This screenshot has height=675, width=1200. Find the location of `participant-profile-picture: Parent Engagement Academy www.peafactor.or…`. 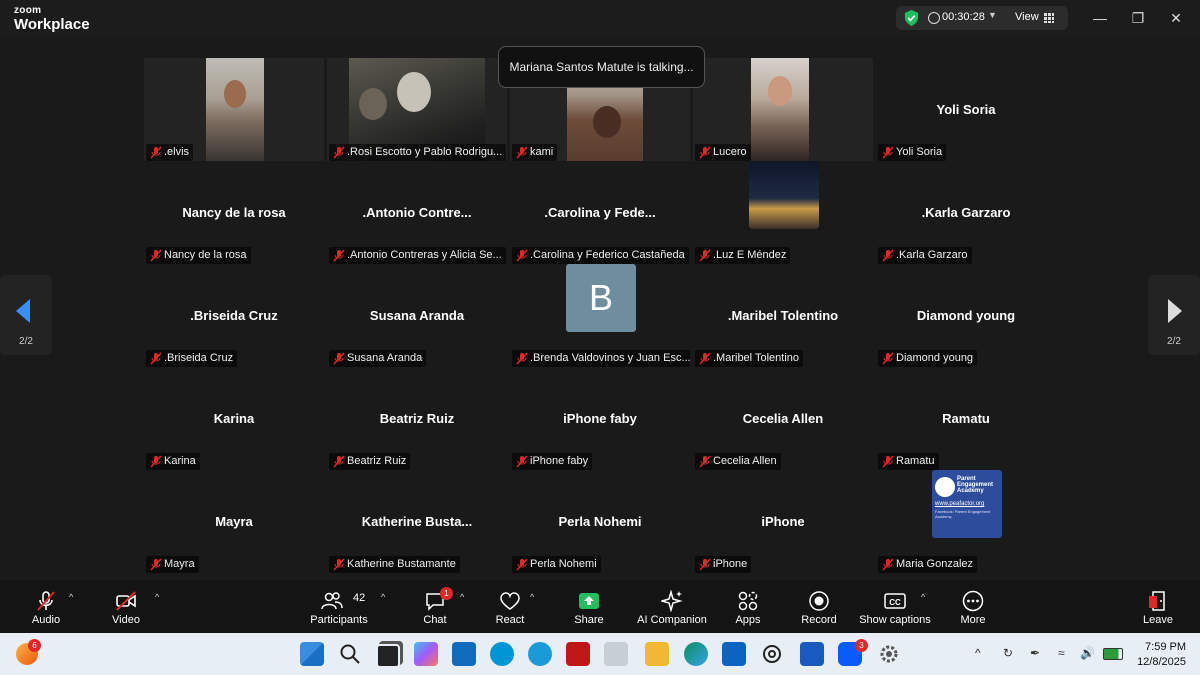

participant-profile-picture: Parent Engagement Academy www.peafactor.or… is located at coordinates (967, 504).